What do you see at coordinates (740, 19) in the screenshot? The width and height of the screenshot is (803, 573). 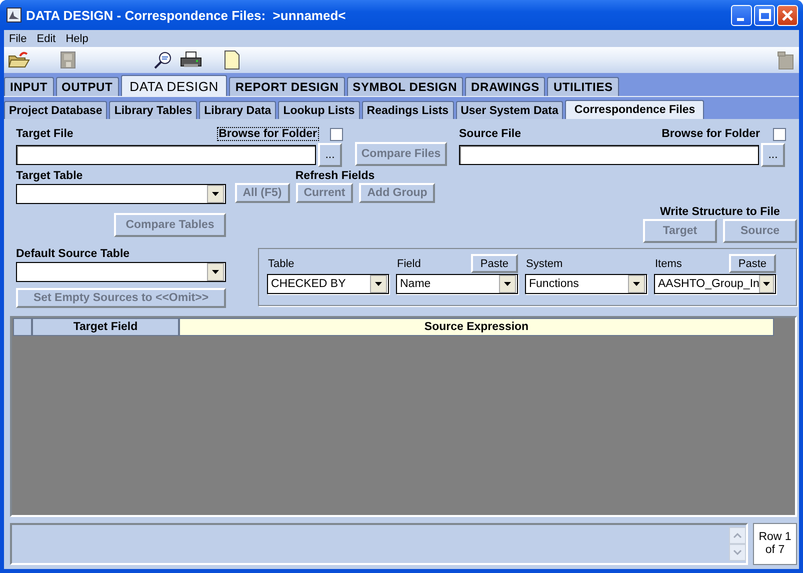 I see `minimize-icon` at bounding box center [740, 19].